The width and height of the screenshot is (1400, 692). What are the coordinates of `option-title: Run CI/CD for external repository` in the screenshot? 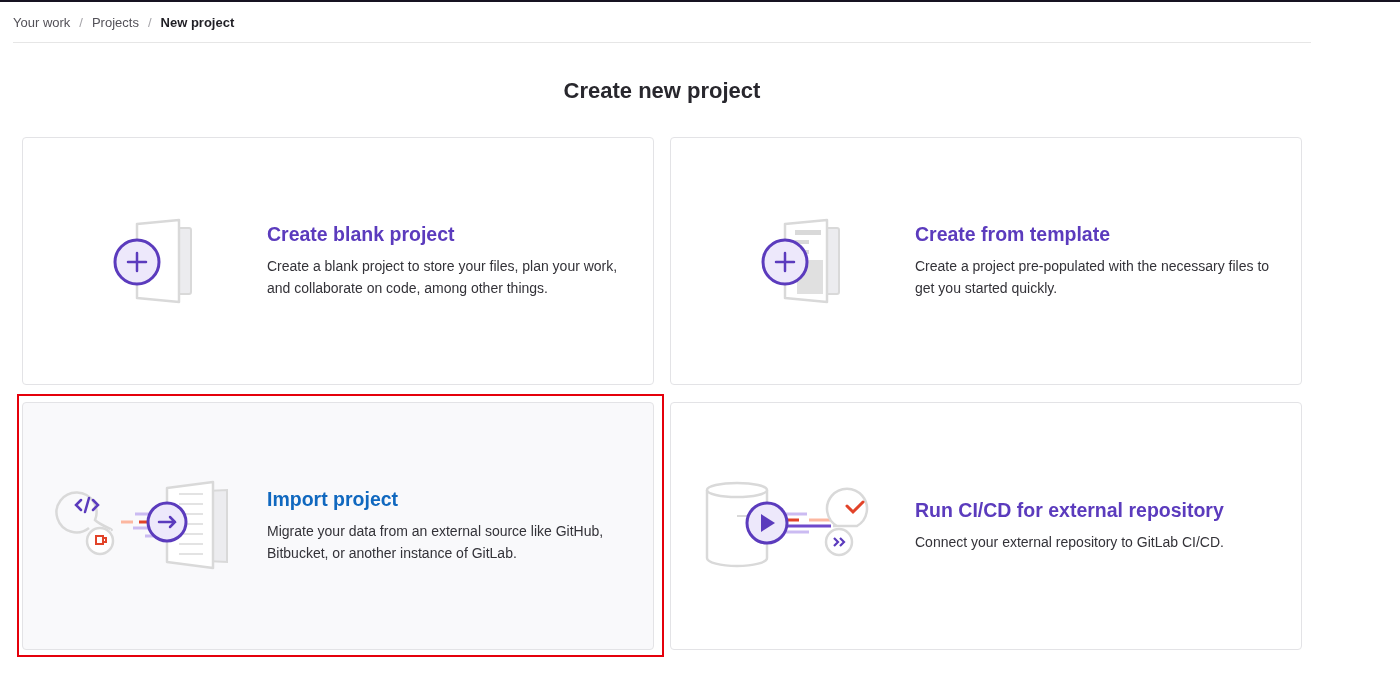 It's located at (1069, 510).